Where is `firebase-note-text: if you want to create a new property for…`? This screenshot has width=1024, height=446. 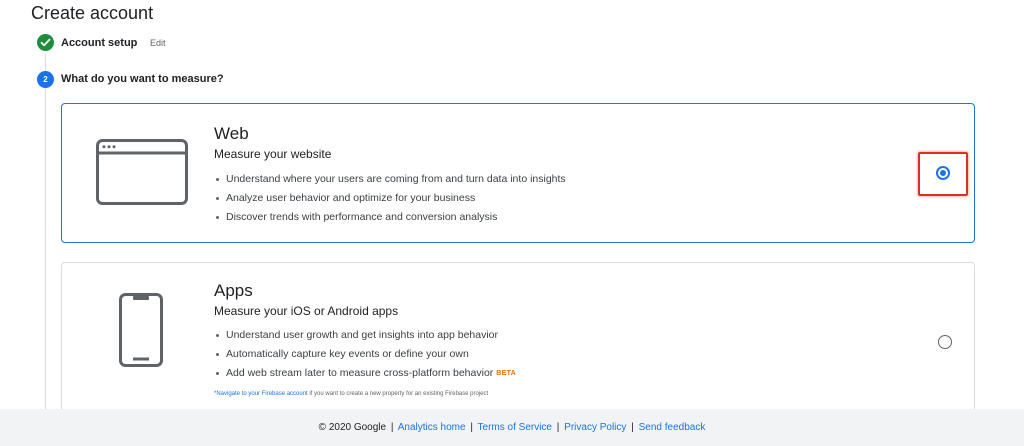 firebase-note-text: if you want to create a new property for… is located at coordinates (398, 394).